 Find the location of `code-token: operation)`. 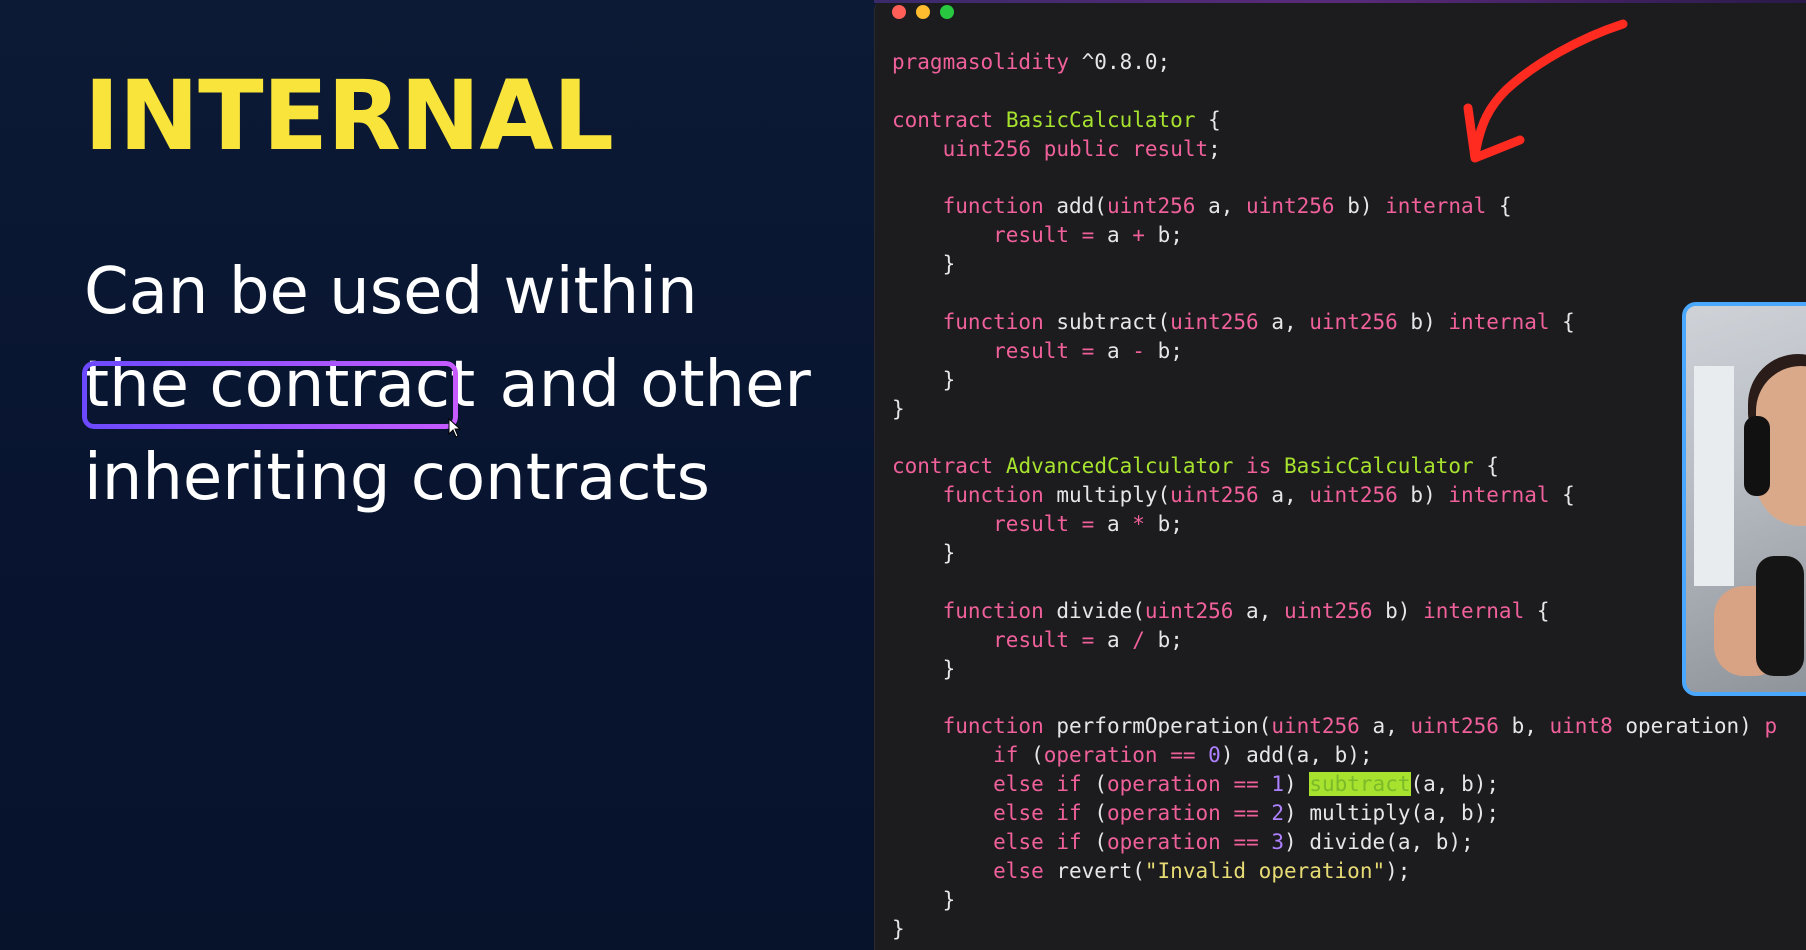

code-token: operation) is located at coordinates (1688, 726).